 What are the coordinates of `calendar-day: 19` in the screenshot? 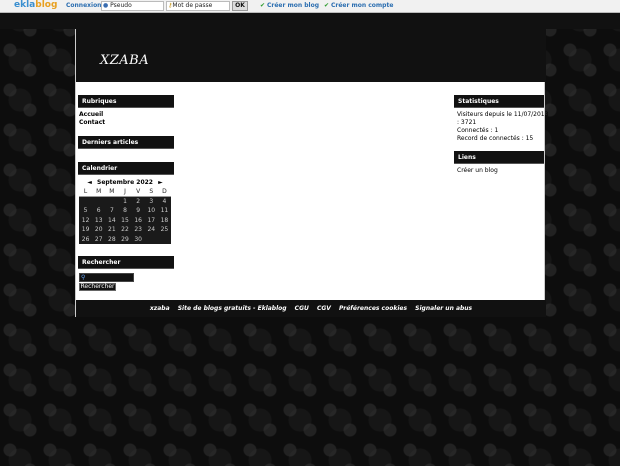 It's located at (85, 230).